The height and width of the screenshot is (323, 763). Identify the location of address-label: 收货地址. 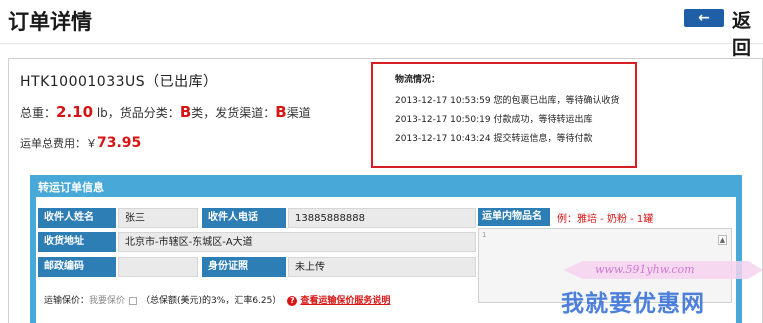
(77, 242).